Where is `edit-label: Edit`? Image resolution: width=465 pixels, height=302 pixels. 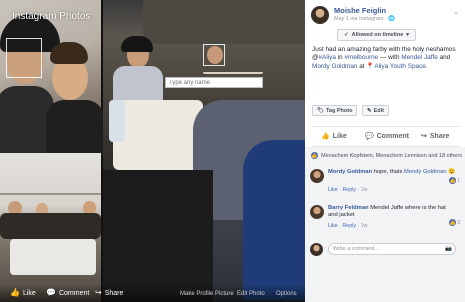
edit-label: Edit is located at coordinates (378, 110).